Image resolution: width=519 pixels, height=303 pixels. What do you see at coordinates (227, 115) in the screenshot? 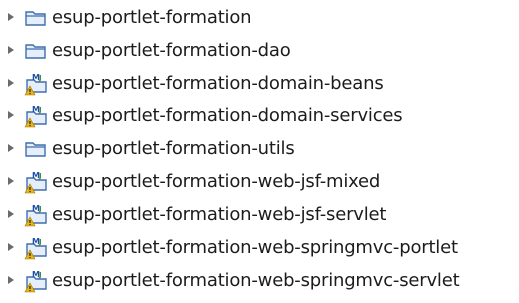
I see `tree-item-label: esup-portlet-formation-domain-services` at bounding box center [227, 115].